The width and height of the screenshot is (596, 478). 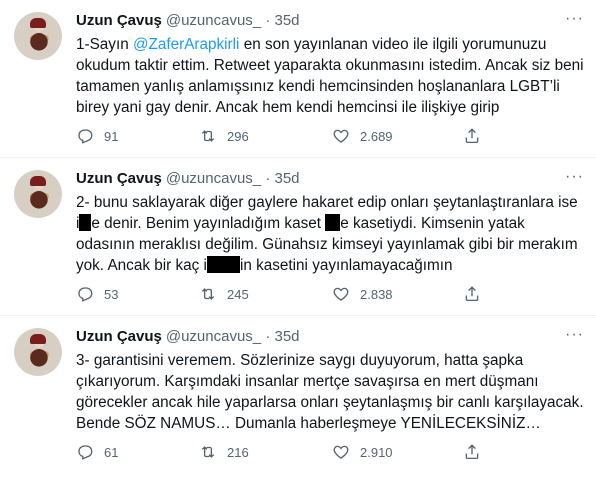 I want to click on retweet-count: 296, so click(x=238, y=136).